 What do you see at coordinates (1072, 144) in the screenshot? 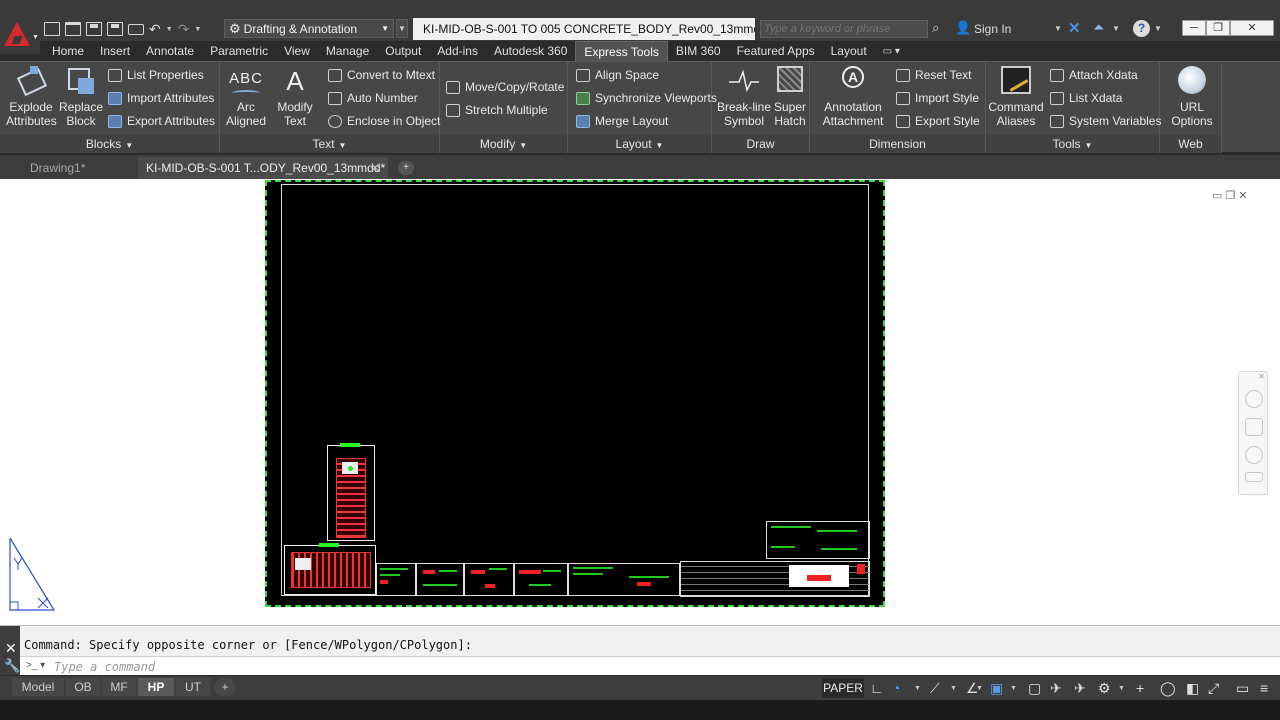
I see `panel-title-tools: Tools ▼` at bounding box center [1072, 144].